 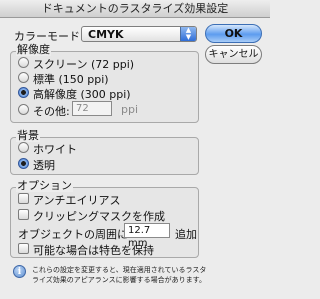 What do you see at coordinates (23, 163) in the screenshot?
I see `radio-transparent` at bounding box center [23, 163].